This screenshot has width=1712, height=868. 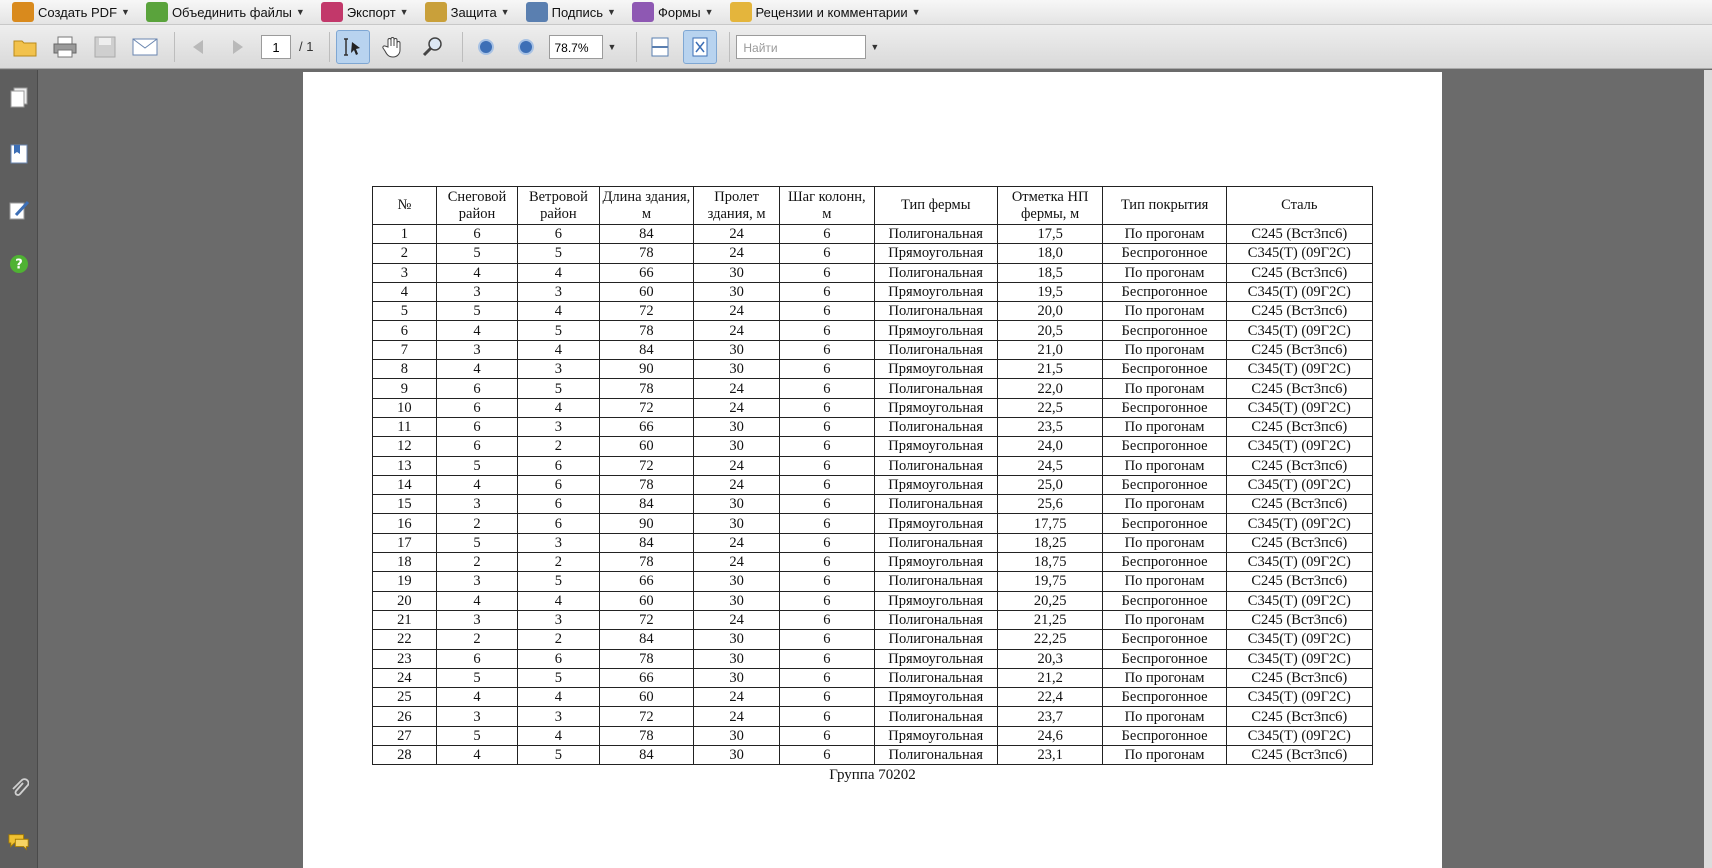 What do you see at coordinates (331, 12) in the screenshot?
I see `export-icon` at bounding box center [331, 12].